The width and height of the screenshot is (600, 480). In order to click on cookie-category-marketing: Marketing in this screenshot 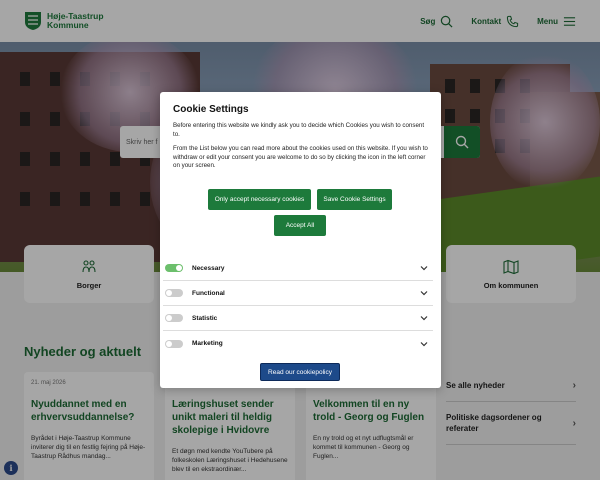, I will do `click(298, 343)`.